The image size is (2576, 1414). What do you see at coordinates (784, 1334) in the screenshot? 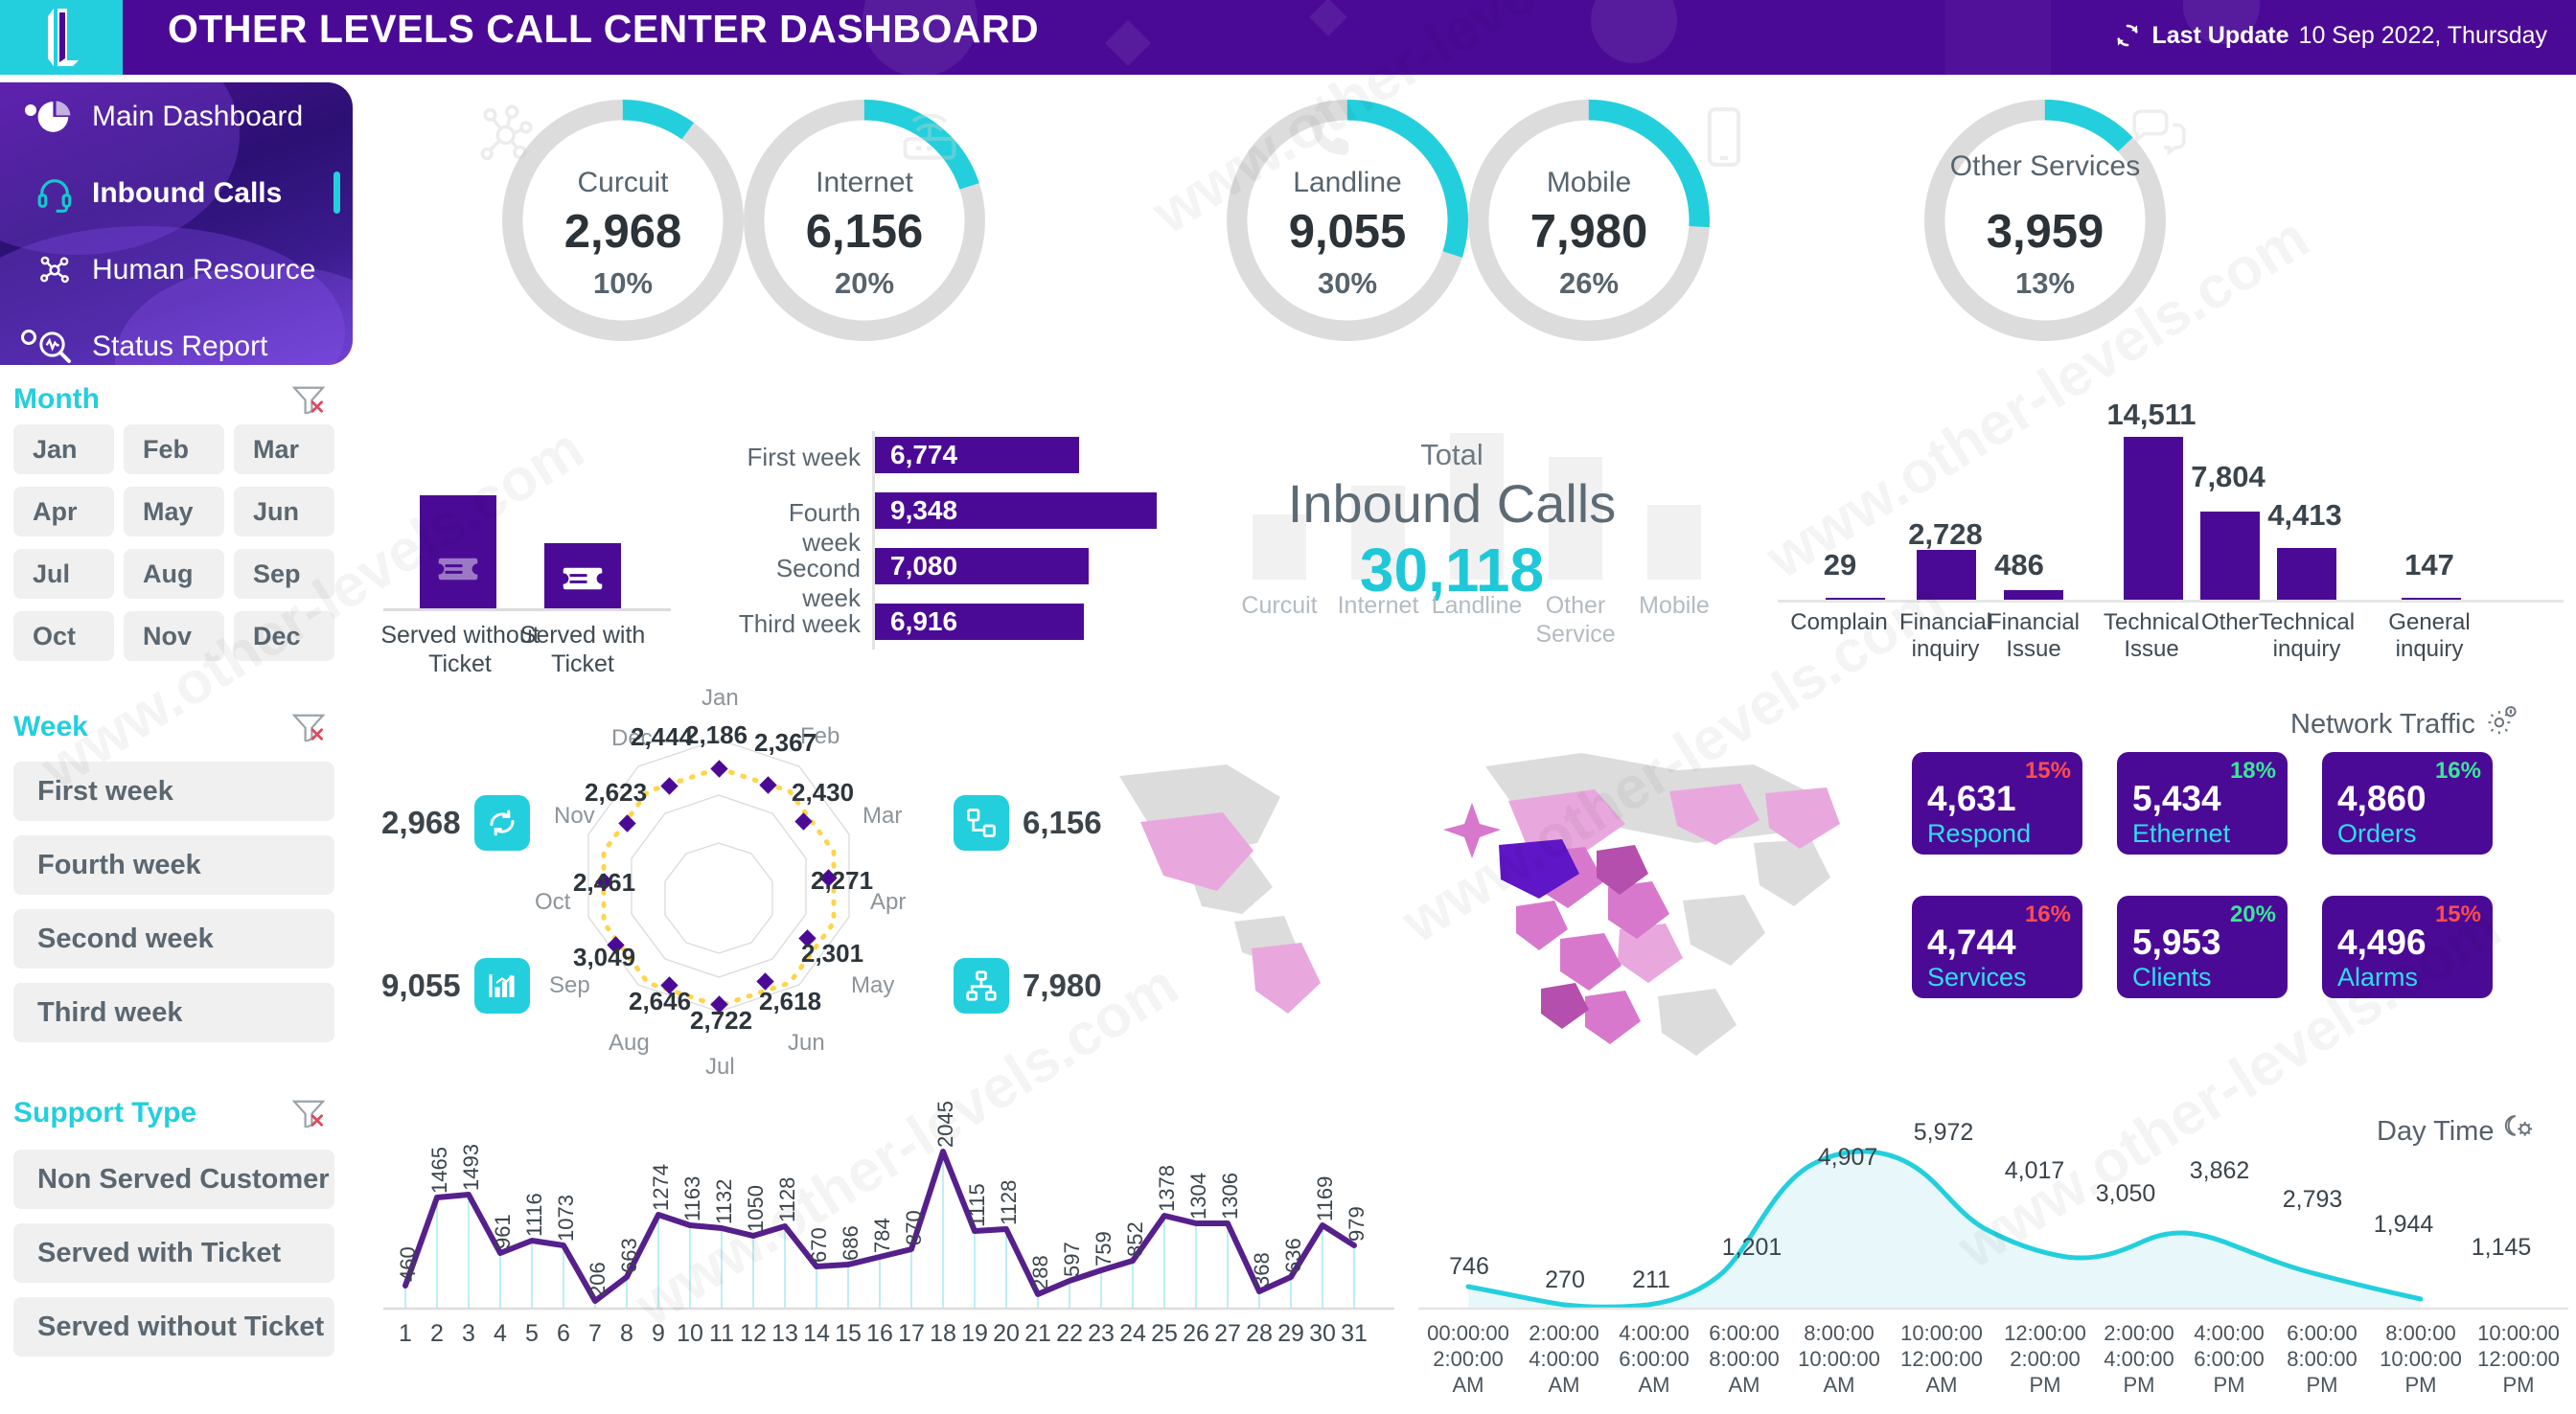
I see `daily-day-13: 13` at bounding box center [784, 1334].